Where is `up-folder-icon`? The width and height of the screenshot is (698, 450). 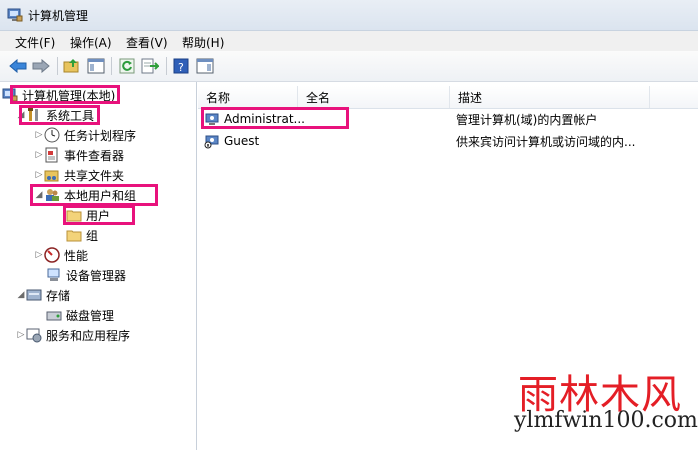
up-folder-icon is located at coordinates (72, 66).